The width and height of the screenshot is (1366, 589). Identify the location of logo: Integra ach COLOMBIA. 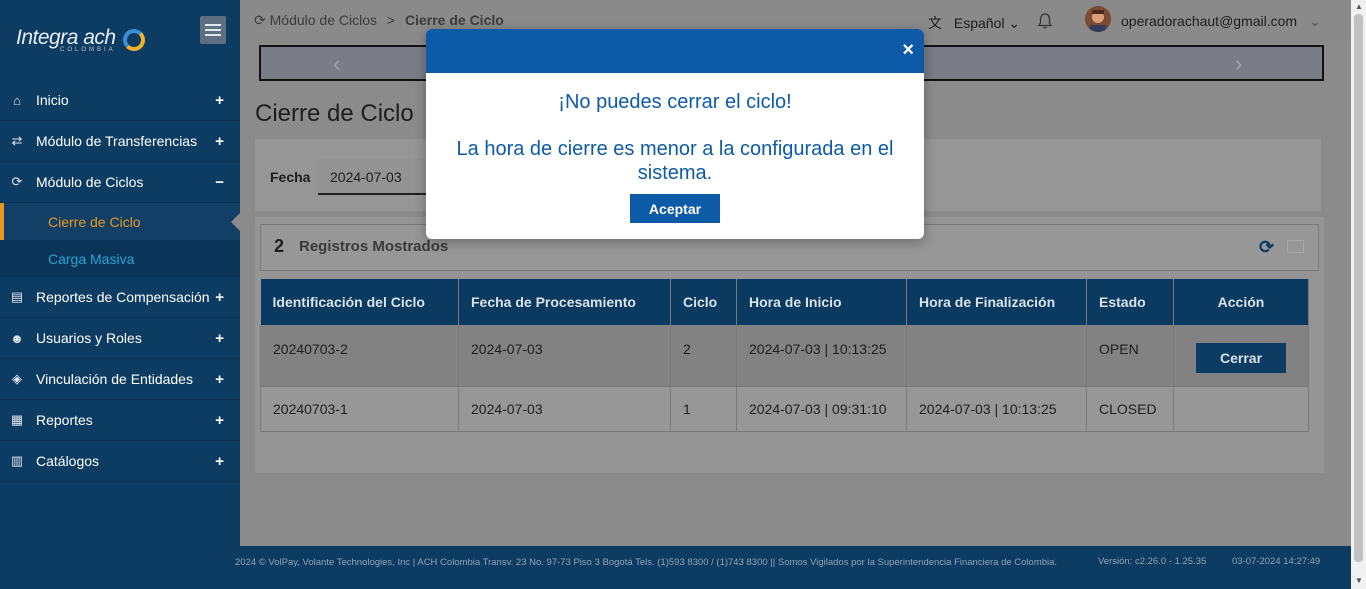
(120, 40).